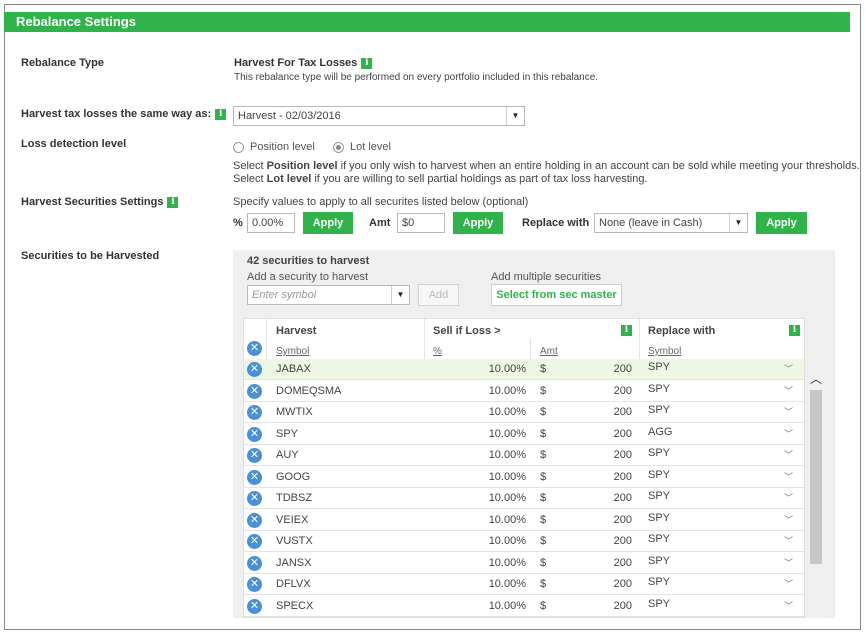 Image resolution: width=866 pixels, height=636 pixels. Describe the element at coordinates (437, 351) in the screenshot. I see `col-pct: %` at that location.